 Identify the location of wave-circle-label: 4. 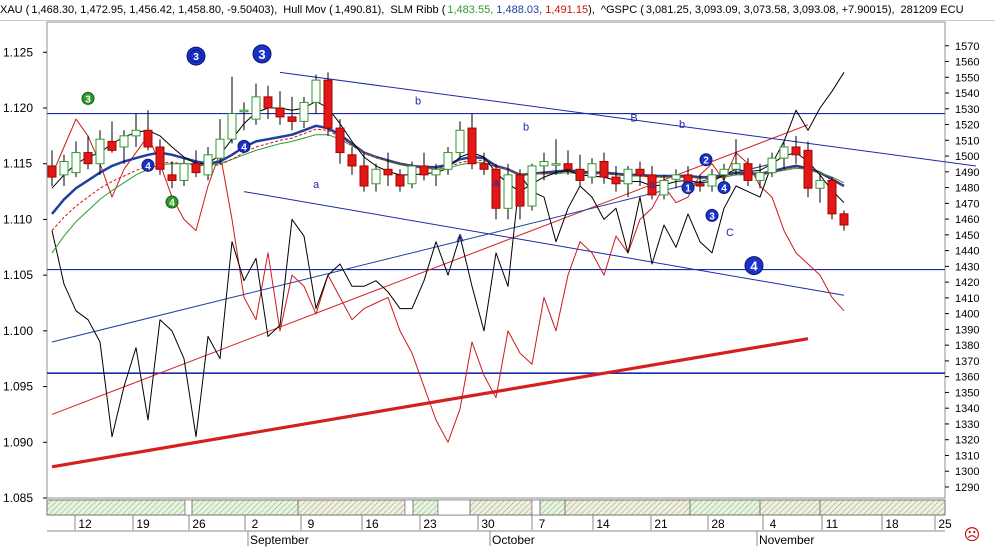
(754, 266).